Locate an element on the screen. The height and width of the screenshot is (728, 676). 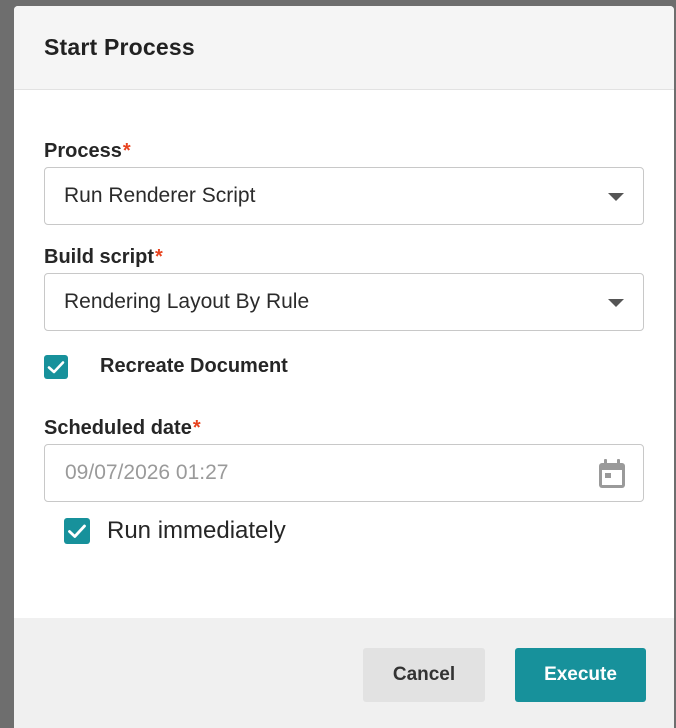
scheduled-date-input: 09/07/2026 01:27 is located at coordinates (344, 473).